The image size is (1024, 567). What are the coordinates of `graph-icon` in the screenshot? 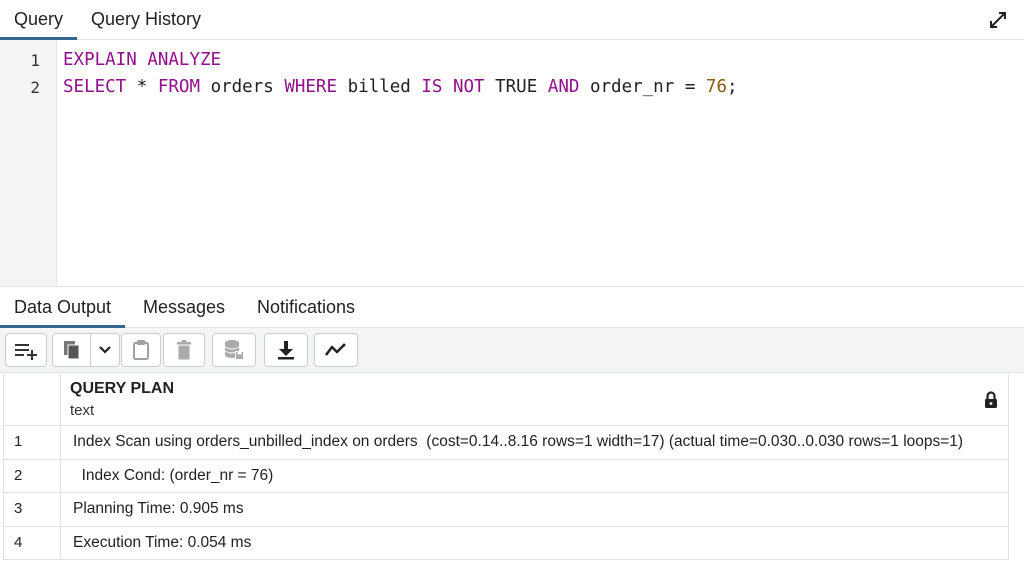 It's located at (335, 349).